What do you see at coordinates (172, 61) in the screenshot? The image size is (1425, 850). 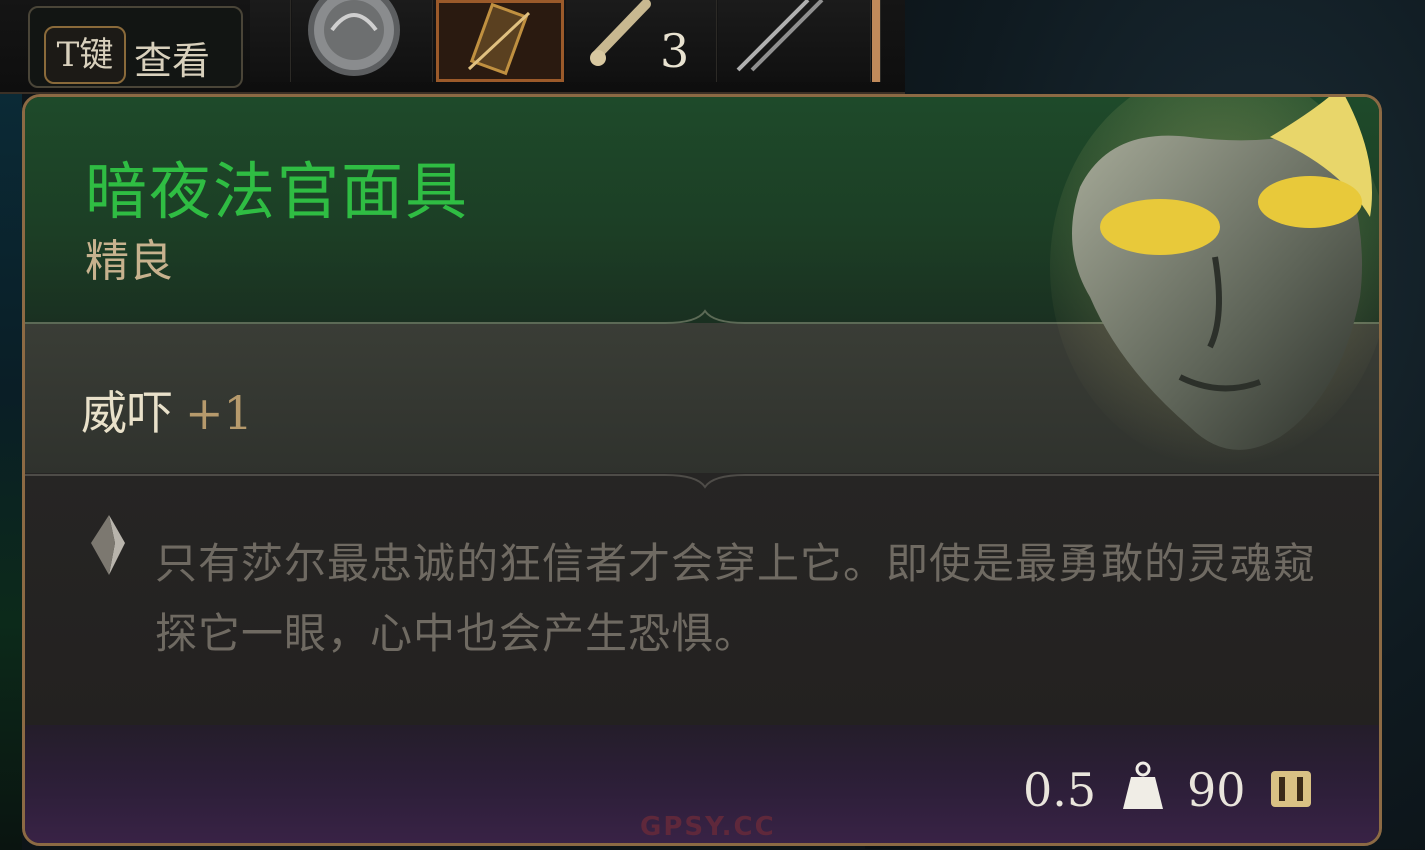 I see `inspect-label: 查看` at bounding box center [172, 61].